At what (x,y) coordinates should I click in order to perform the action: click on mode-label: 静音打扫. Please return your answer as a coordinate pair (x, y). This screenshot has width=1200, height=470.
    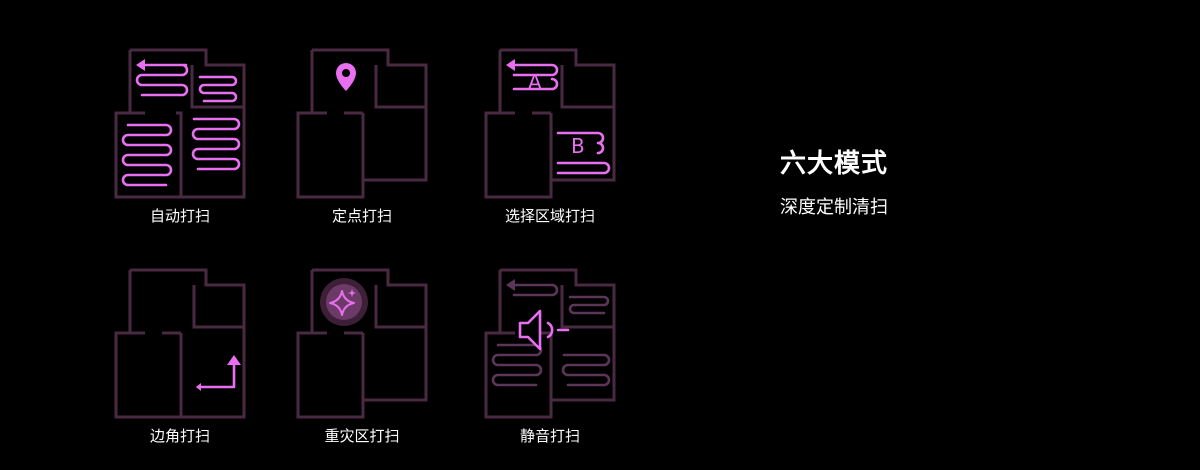
    Looking at the image, I should click on (549, 436).